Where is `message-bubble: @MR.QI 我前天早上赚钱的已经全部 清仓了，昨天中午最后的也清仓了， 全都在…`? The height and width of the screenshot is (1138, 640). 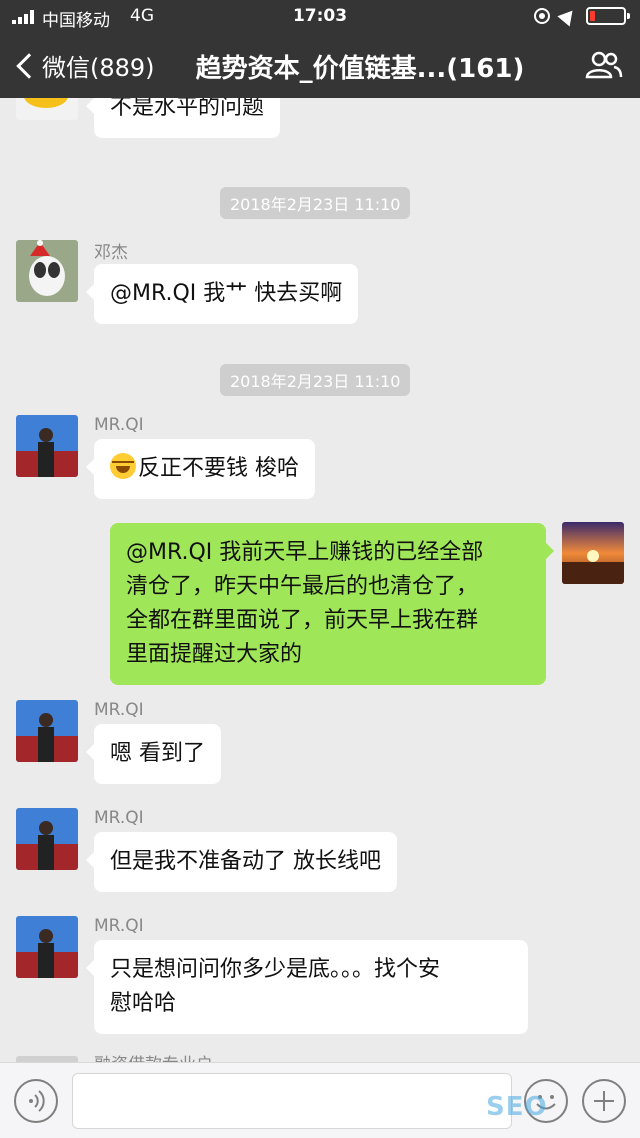 message-bubble: @MR.QI 我前天早上赚钱的已经全部 清仓了，昨天中午最后的也清仓了， 全都在… is located at coordinates (332, 604).